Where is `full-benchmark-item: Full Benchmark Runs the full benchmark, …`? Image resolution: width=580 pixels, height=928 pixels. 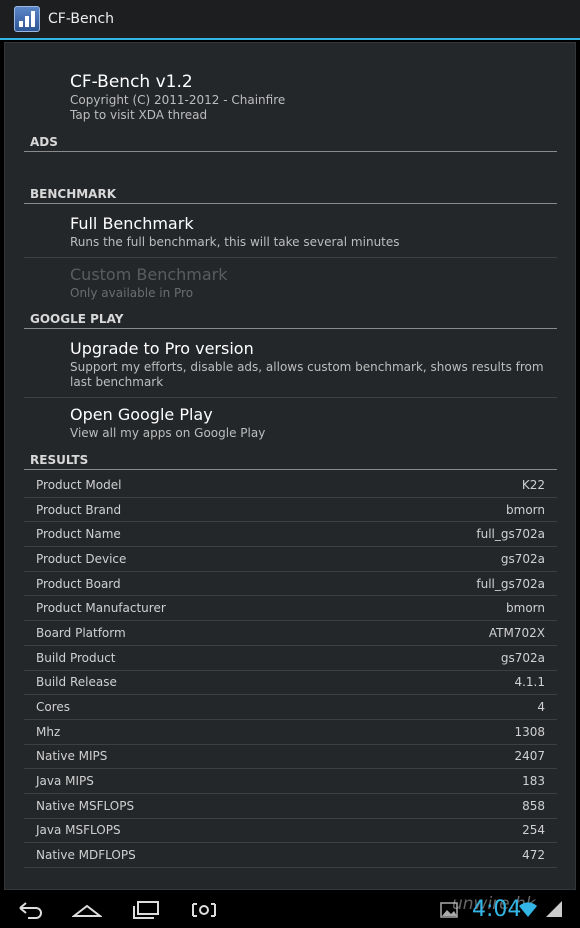
full-benchmark-item: Full Benchmark Runs the full benchmark, … is located at coordinates (310, 231).